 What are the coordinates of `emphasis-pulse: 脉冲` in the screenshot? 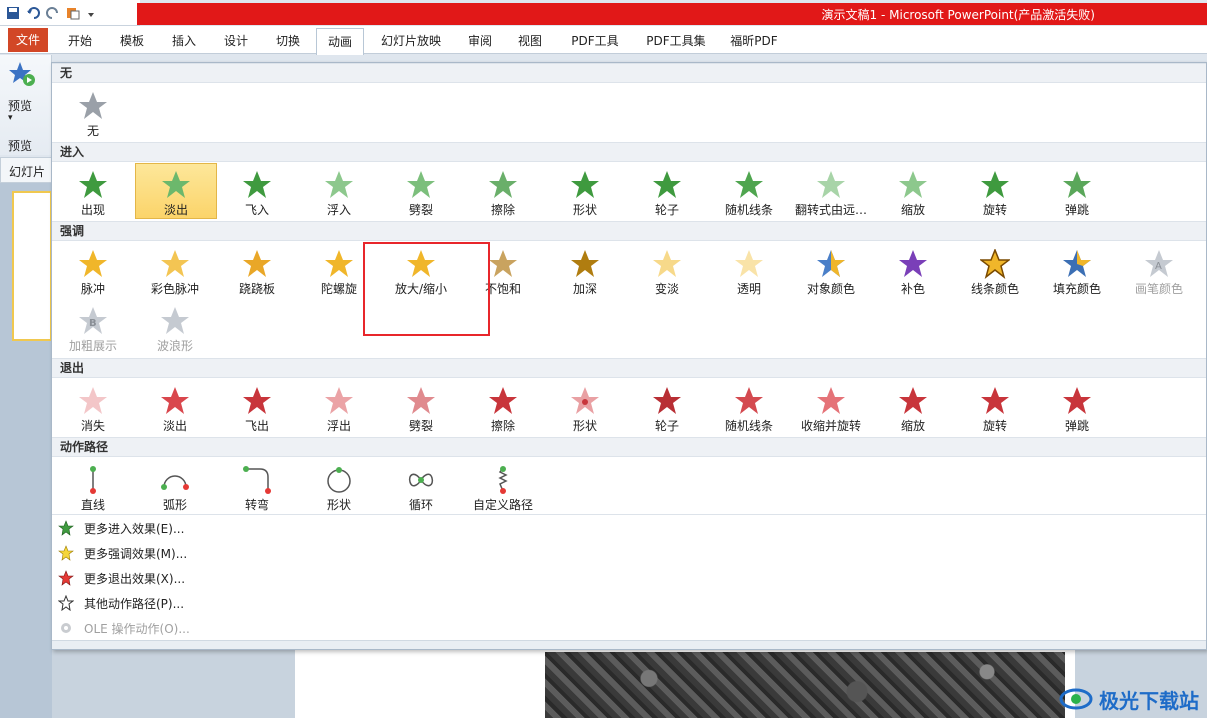 It's located at (93, 271).